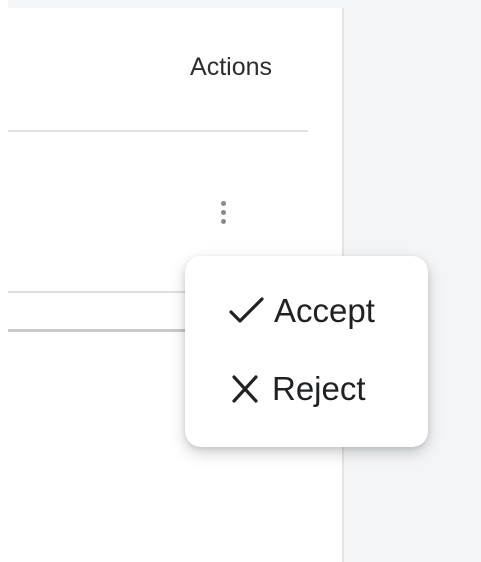 This screenshot has height=562, width=481. I want to click on reject-menu-item: Reject, so click(297, 389).